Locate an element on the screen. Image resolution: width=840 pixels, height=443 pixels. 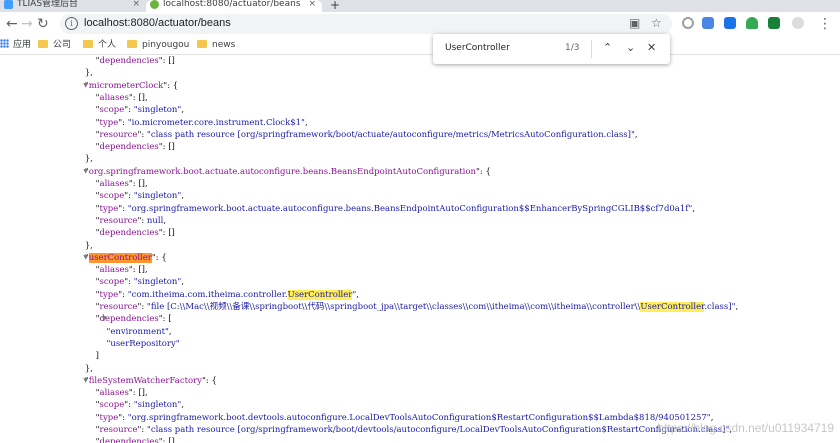
json-key: fileSystemWatcherFactory is located at coordinates (145, 380).